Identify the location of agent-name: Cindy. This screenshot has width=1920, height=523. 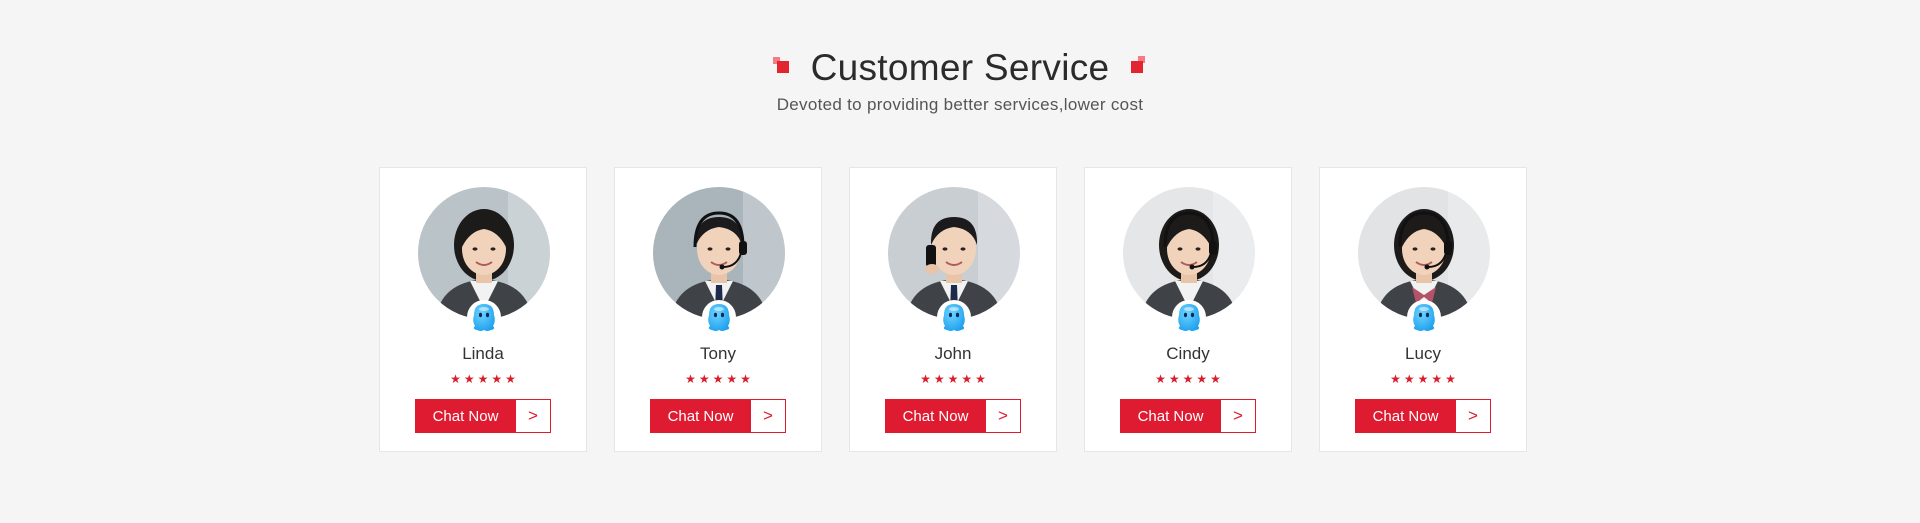
(1188, 353).